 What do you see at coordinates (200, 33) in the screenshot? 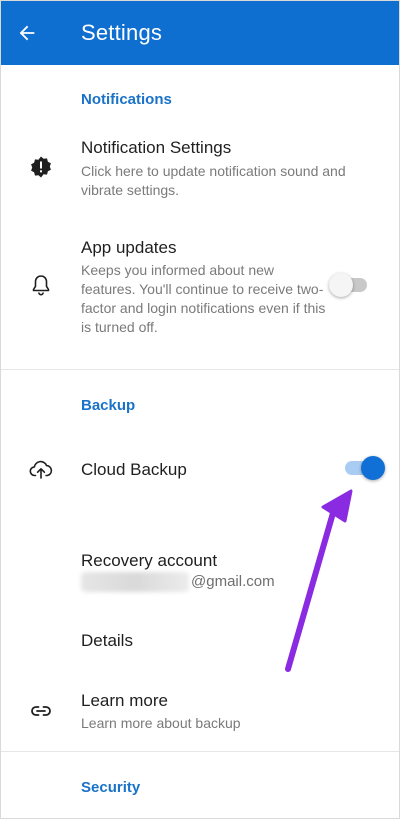
I see `app-bar: Settings` at bounding box center [200, 33].